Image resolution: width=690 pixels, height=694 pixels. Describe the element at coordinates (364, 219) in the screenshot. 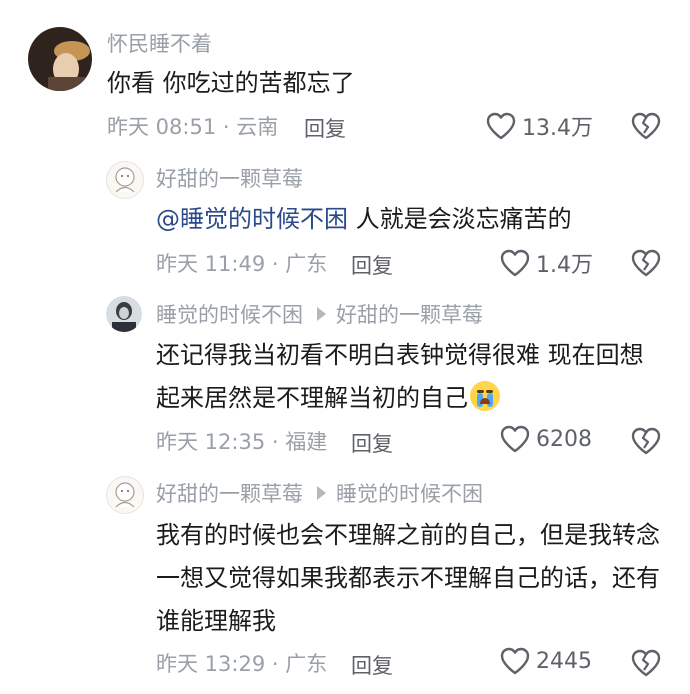

I see `comment-text: @睡觉的时候不困 人就是会淡忘痛苦的` at that location.